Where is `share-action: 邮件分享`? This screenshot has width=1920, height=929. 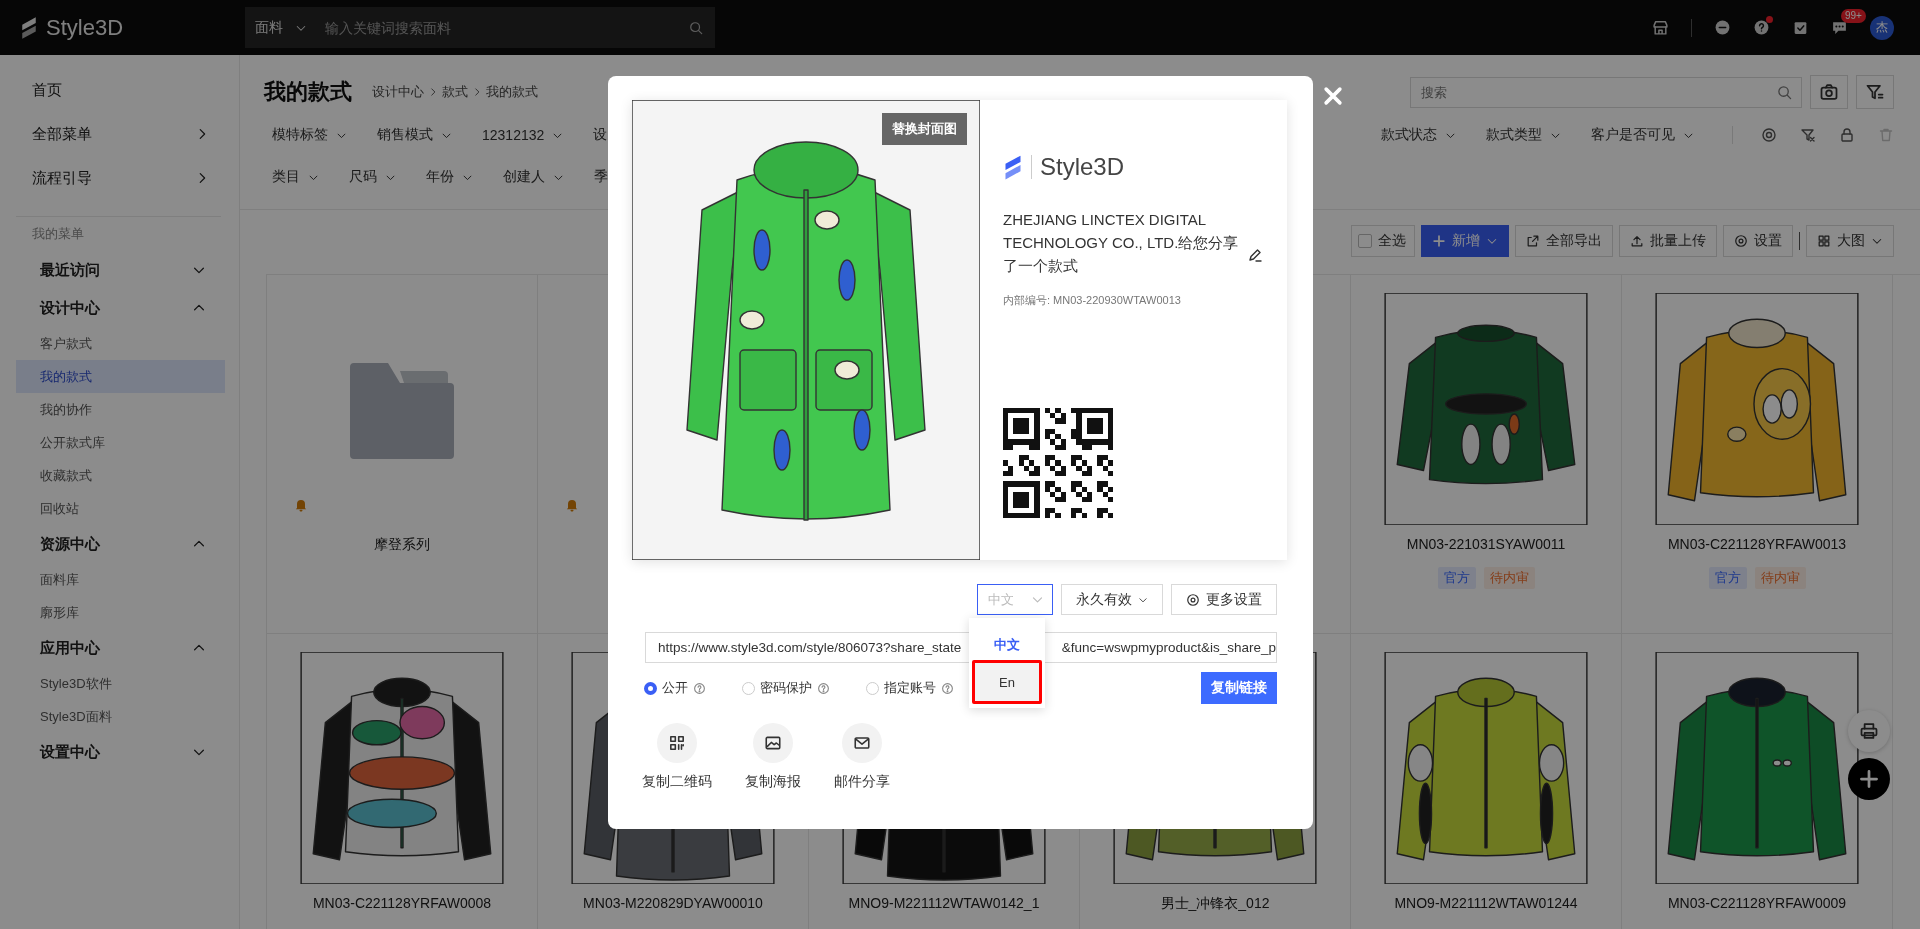
share-action: 邮件分享 is located at coordinates (862, 757).